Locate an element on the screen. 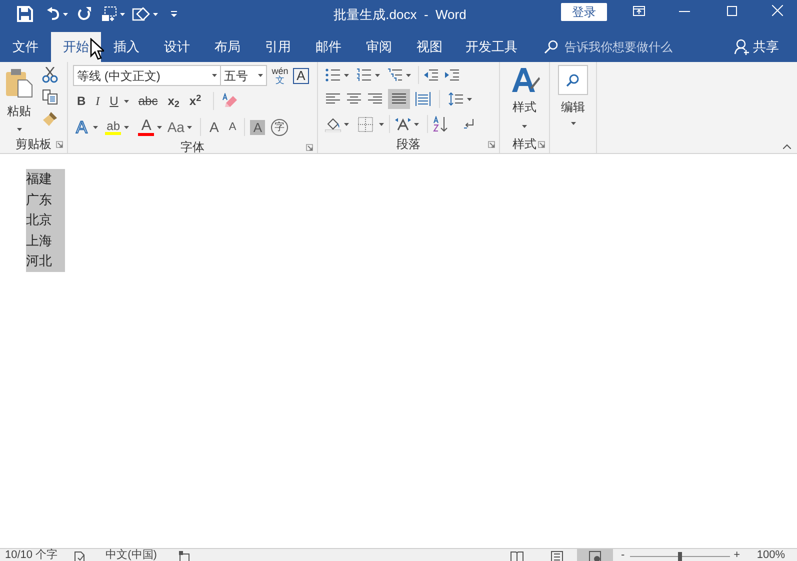 This screenshot has height=561, width=797. bullet-list-icon is located at coordinates (333, 75).